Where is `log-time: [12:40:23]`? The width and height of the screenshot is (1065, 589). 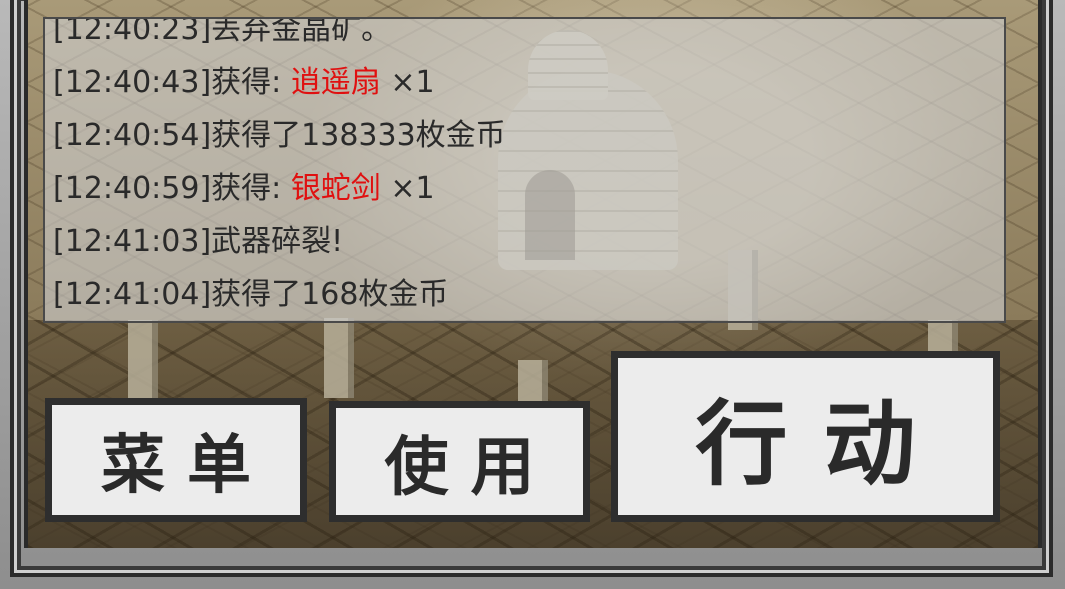 log-time: [12:40:23] is located at coordinates (132, 32).